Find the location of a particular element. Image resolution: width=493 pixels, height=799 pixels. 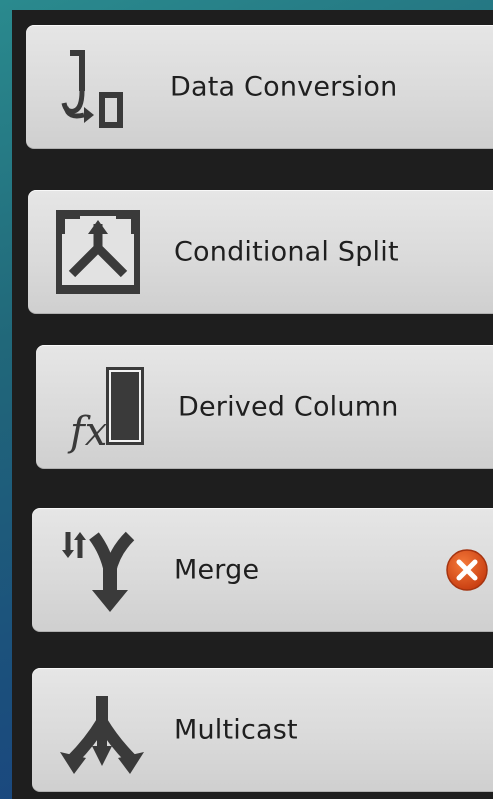

derived-column-icon: fx is located at coordinates (106, 407).